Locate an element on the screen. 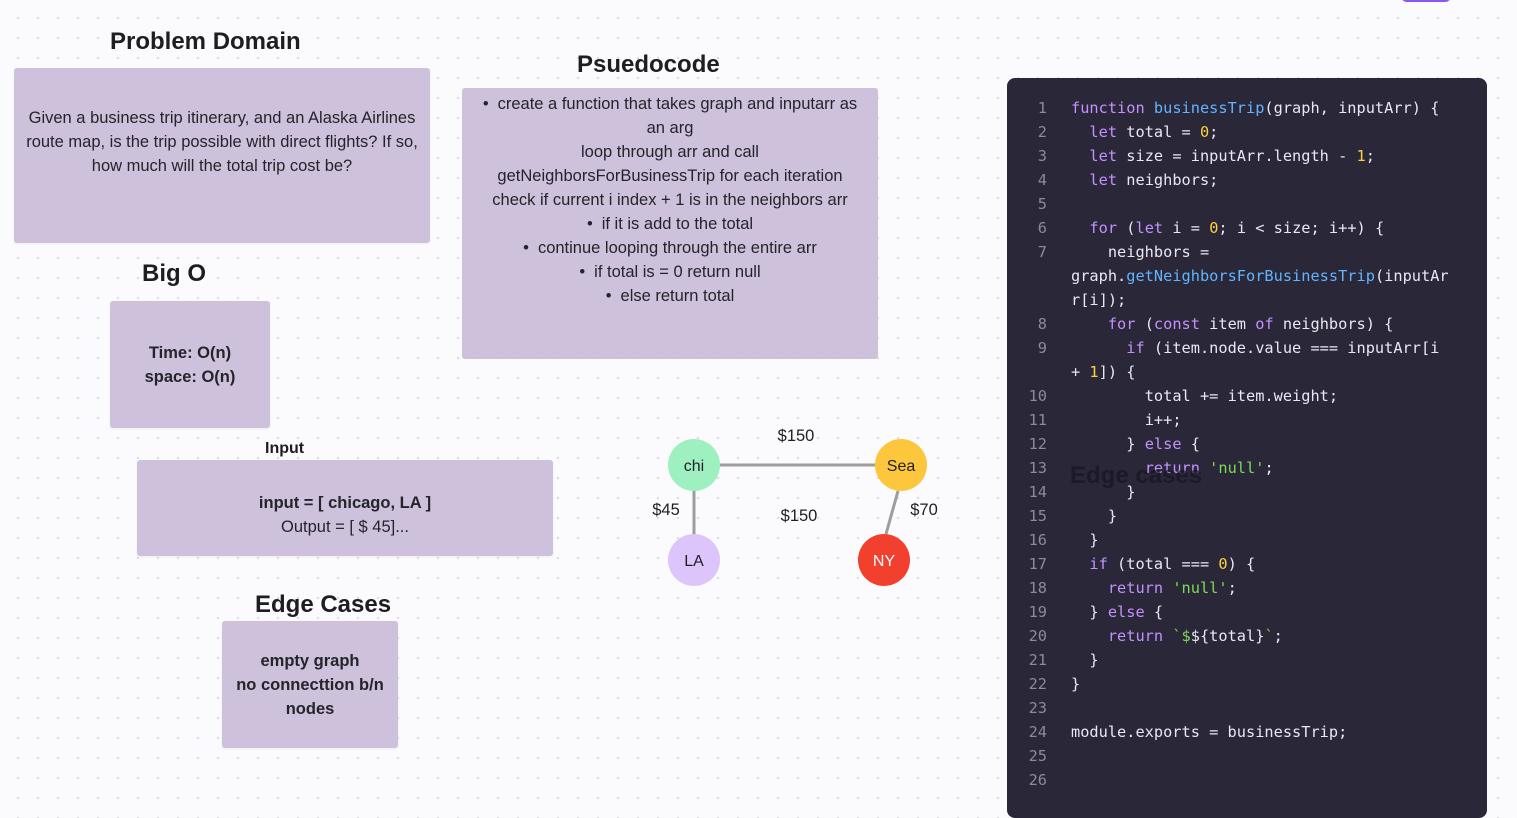  node-sea-label: Sea is located at coordinates (901, 466).